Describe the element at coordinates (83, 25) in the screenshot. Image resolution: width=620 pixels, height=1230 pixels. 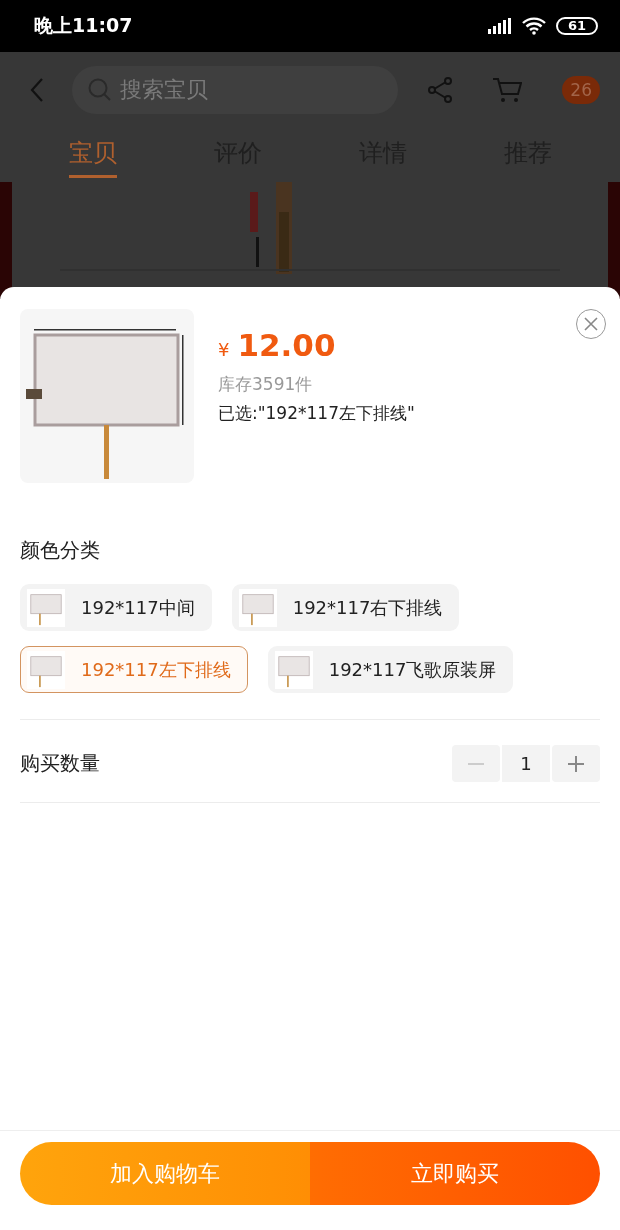
I see `status-time: 晚上11:07` at that location.